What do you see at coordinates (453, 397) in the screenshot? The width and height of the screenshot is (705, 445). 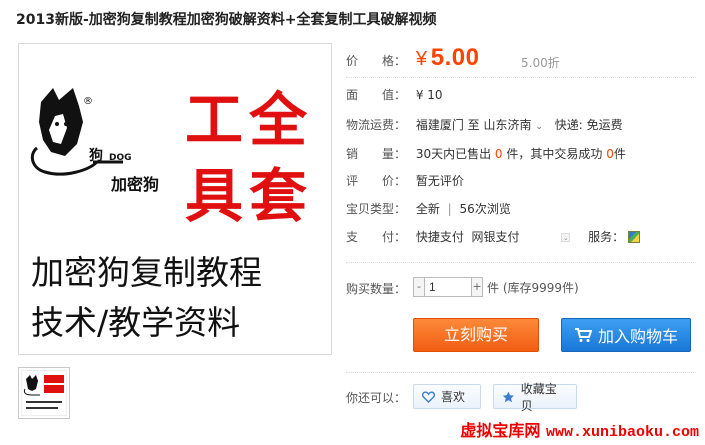 I see `like-label: 喜欢` at bounding box center [453, 397].